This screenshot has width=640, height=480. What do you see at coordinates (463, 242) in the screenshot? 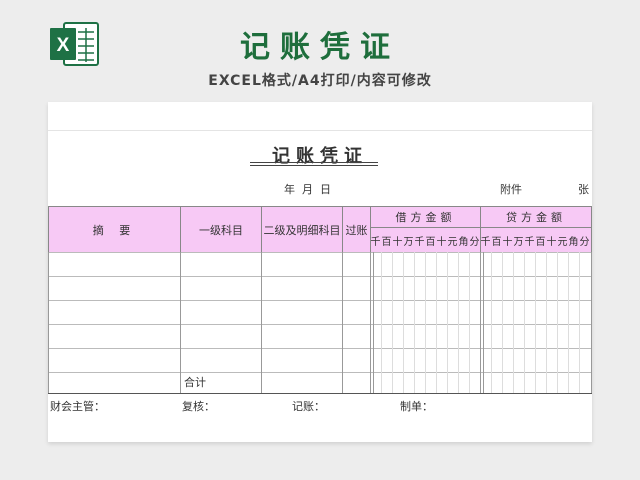
I see `debit-digit-label: 角` at bounding box center [463, 242].